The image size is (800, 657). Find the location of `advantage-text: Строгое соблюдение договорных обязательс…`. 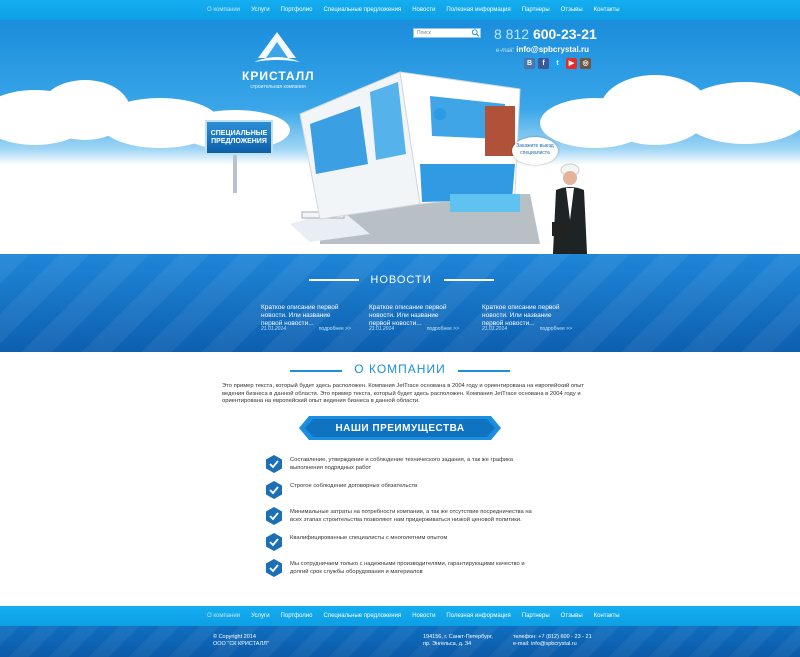

advantage-text: Строгое соблюдение договорных обязательс… is located at coordinates (354, 486).